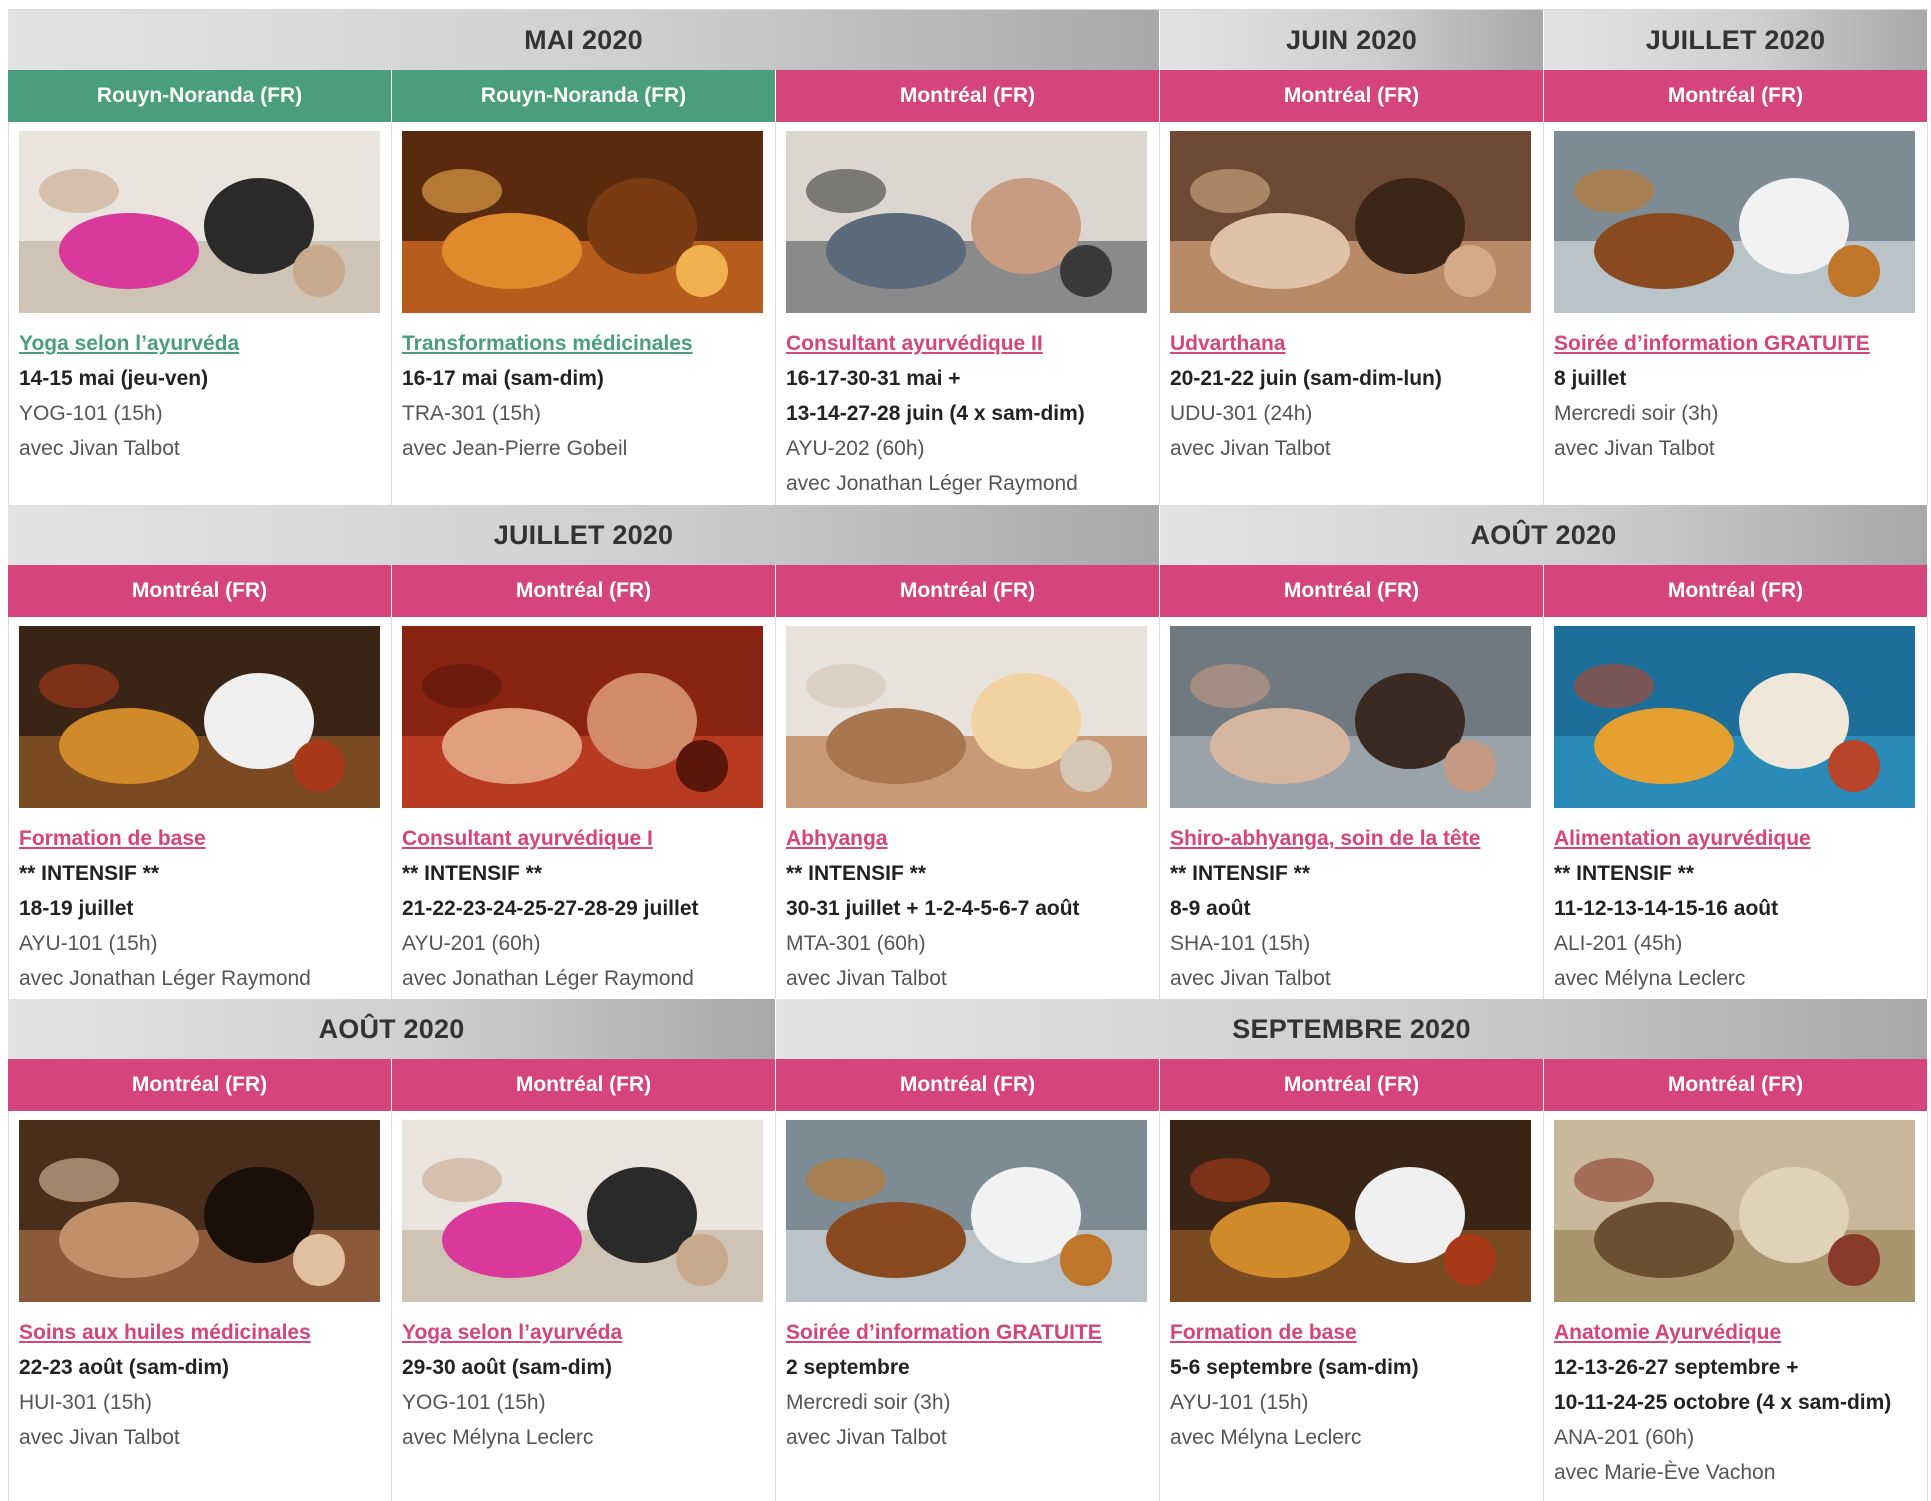 The image size is (1931, 1501). Describe the element at coordinates (1735, 1333) in the screenshot. I see `course-title-link: Anatomie Ayurvédique` at that location.